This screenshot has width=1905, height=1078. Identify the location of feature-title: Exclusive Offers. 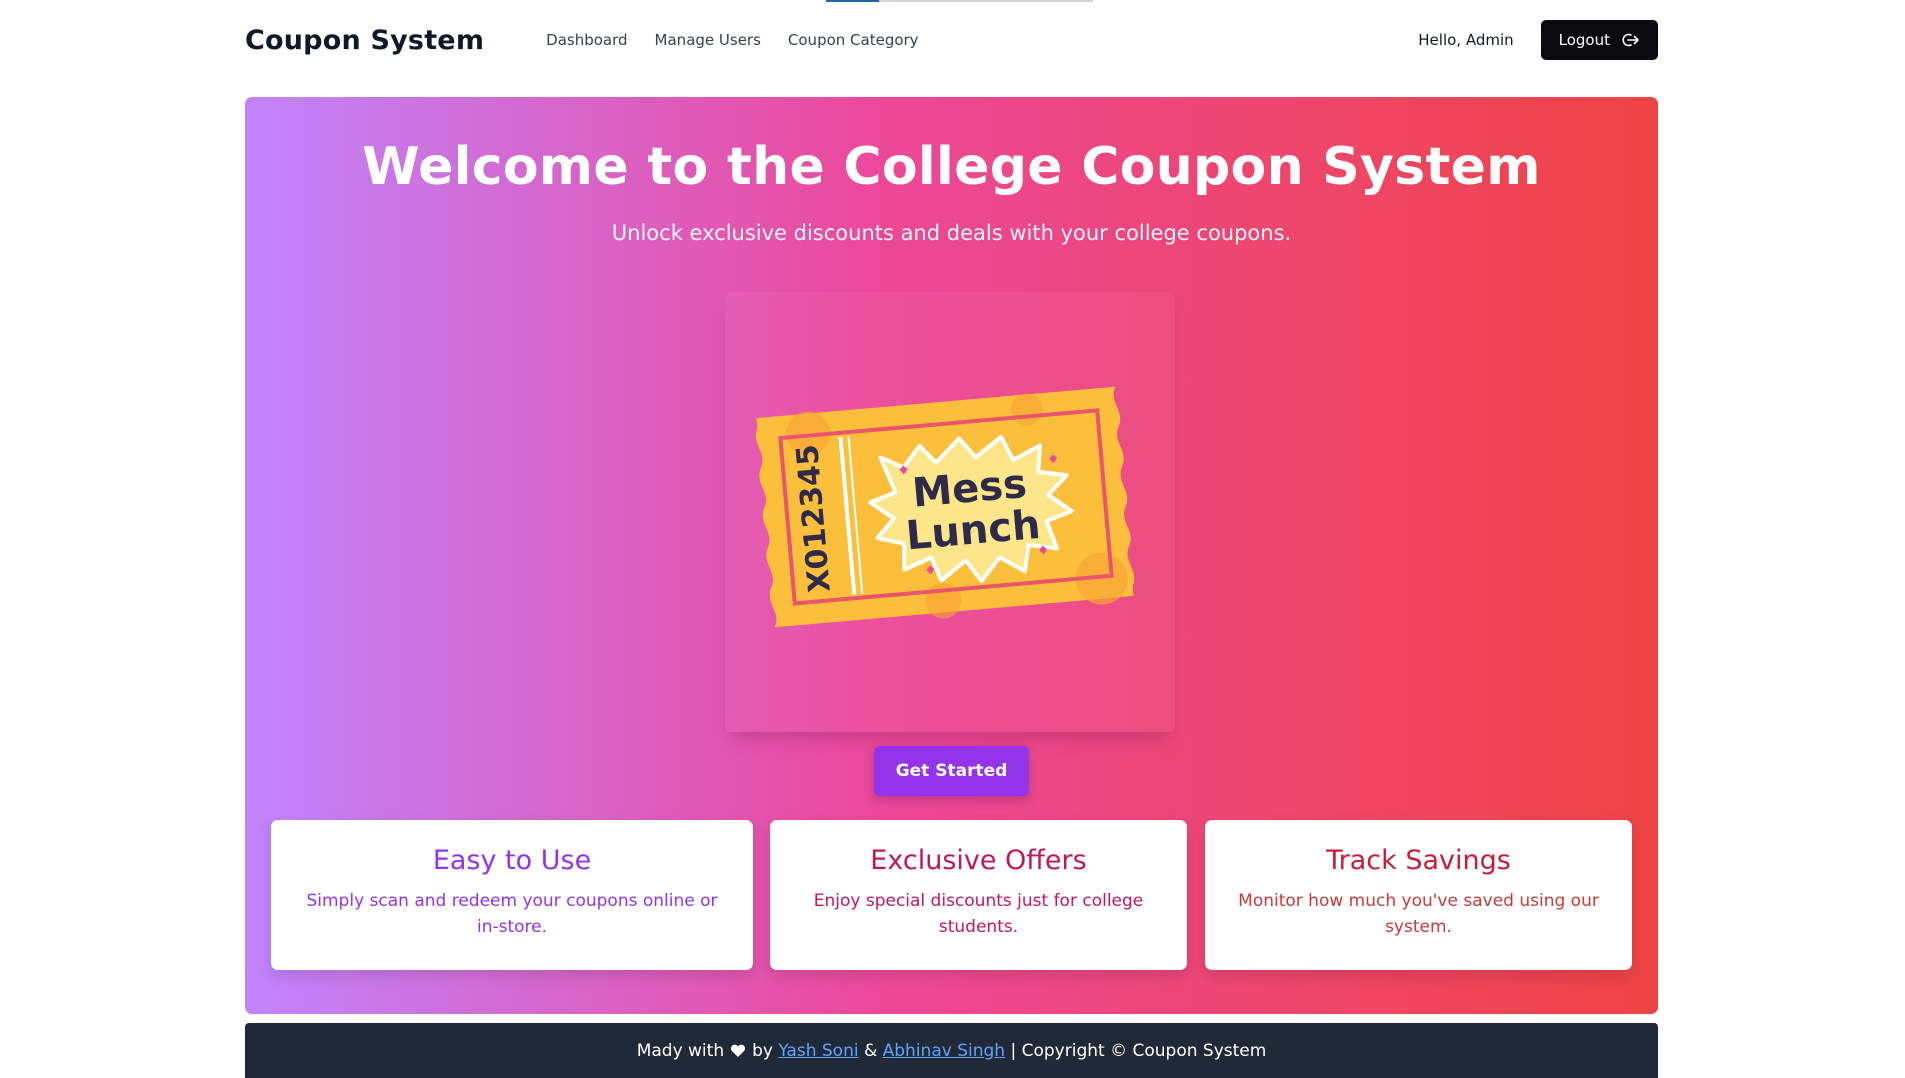
(978, 860).